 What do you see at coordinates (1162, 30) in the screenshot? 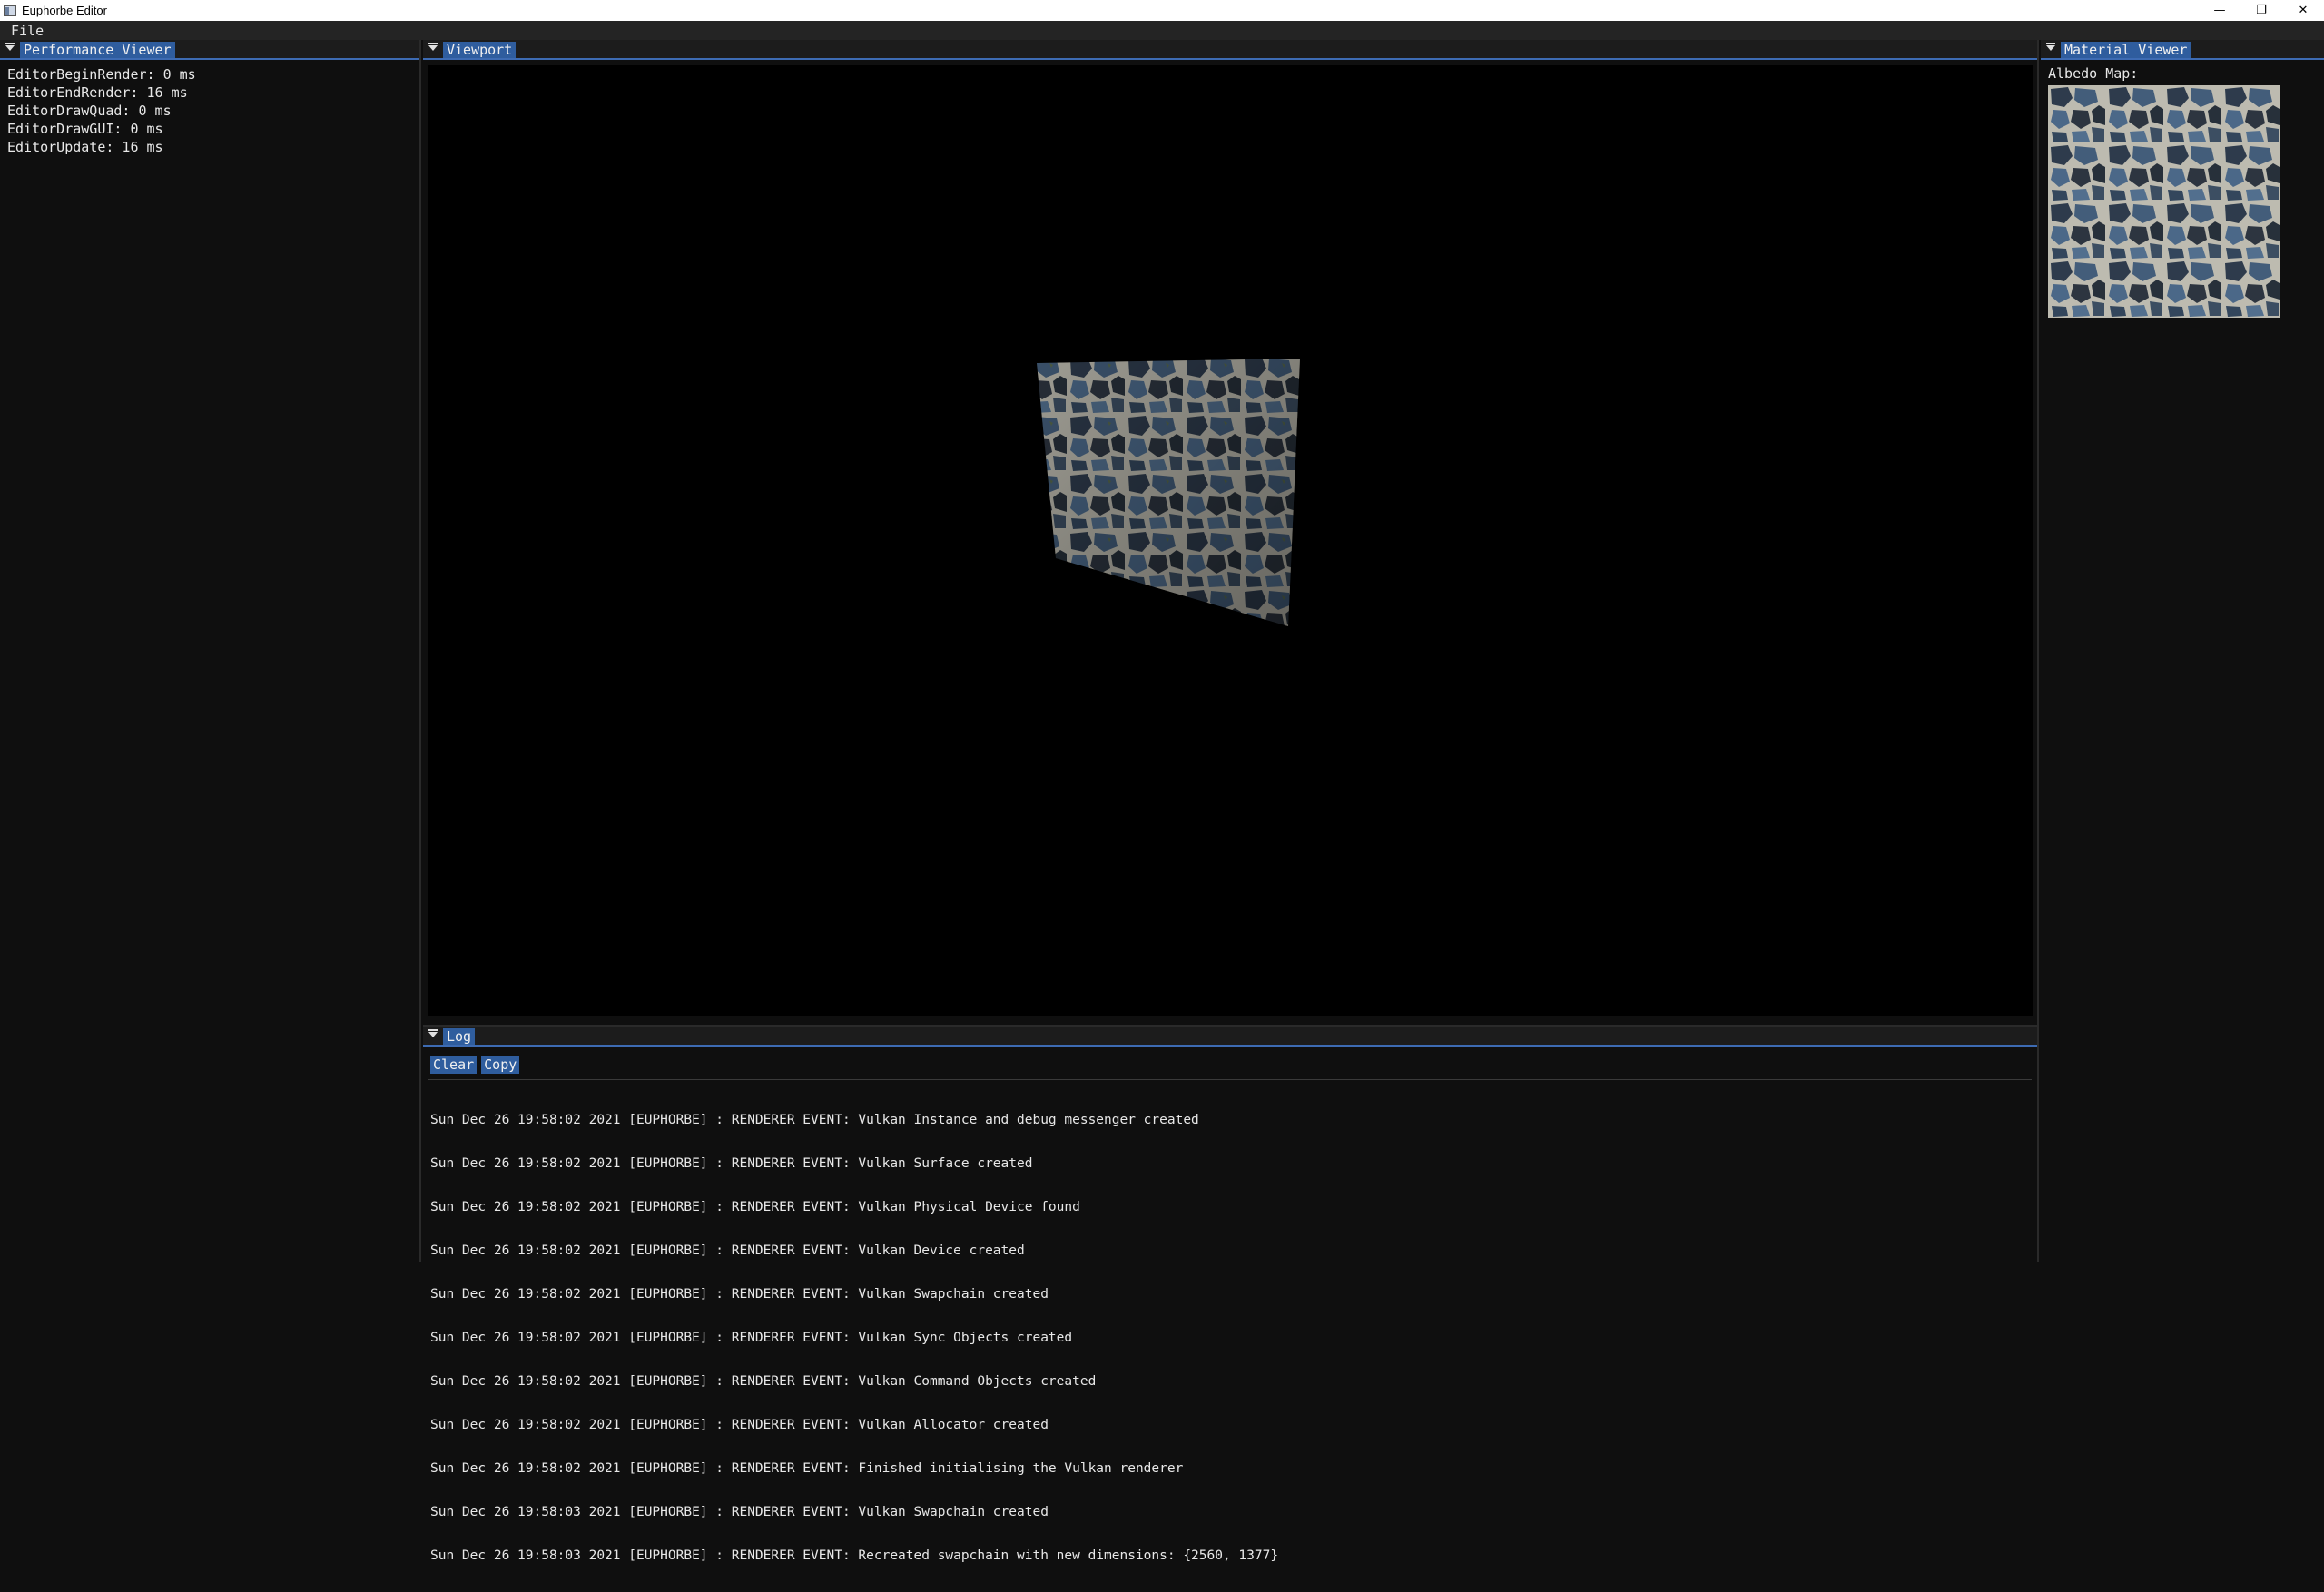
I see `main-menubar: File` at bounding box center [1162, 30].